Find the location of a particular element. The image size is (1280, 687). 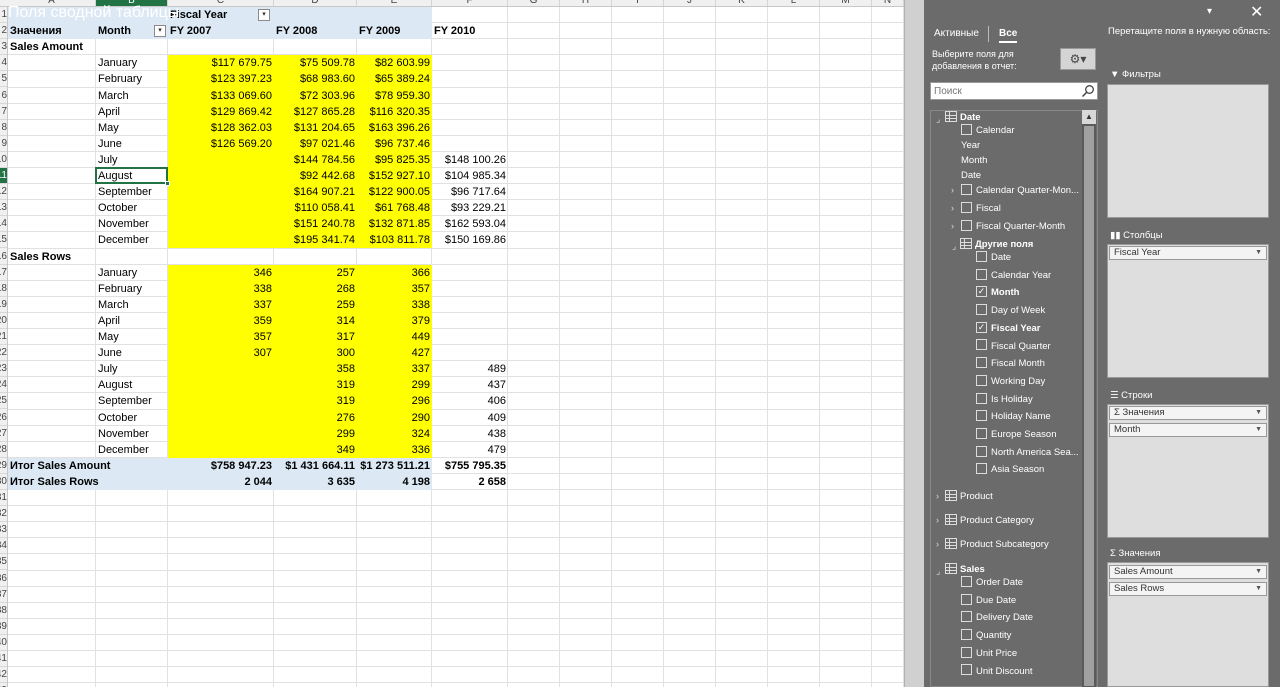

value-cell: $144 784.56 is located at coordinates (315, 160).